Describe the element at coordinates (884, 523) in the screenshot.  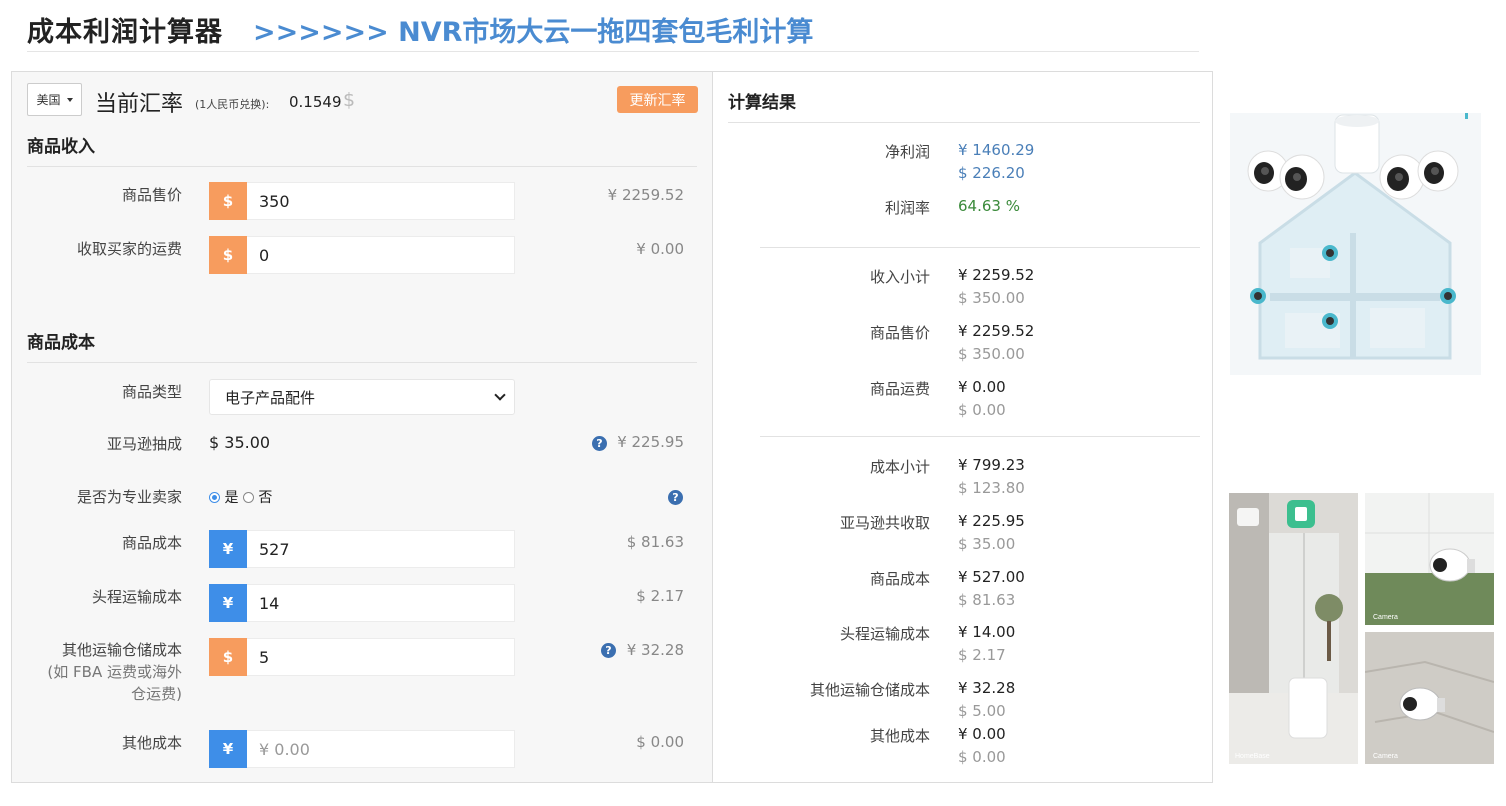
I see `amazon-total-label: 亚马逊共收取` at that location.